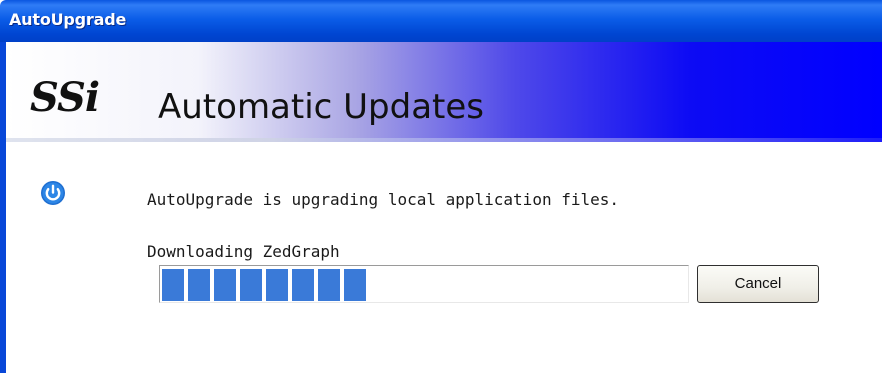  I want to click on banner-divider, so click(444, 140).